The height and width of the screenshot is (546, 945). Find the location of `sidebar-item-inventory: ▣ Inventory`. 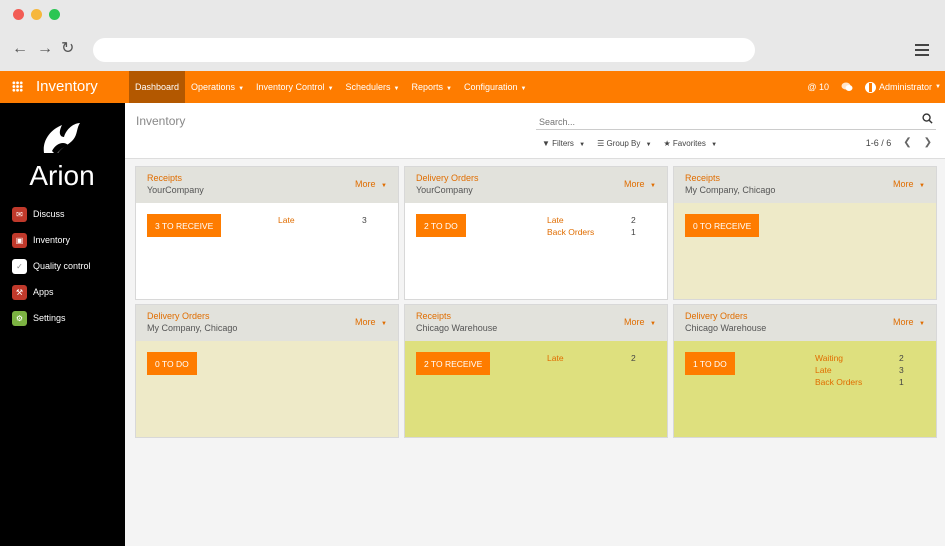

sidebar-item-inventory: ▣ Inventory is located at coordinates (51, 240).